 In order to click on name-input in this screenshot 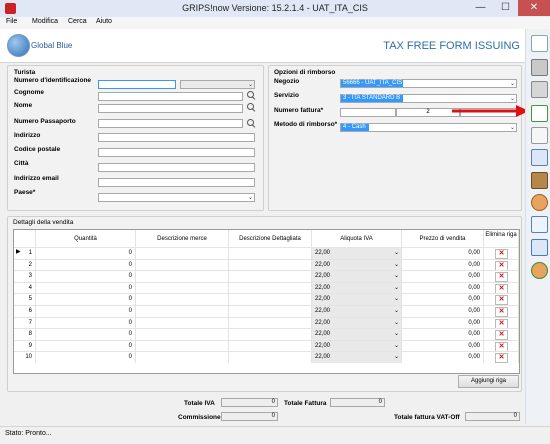, I will do `click(170, 108)`.